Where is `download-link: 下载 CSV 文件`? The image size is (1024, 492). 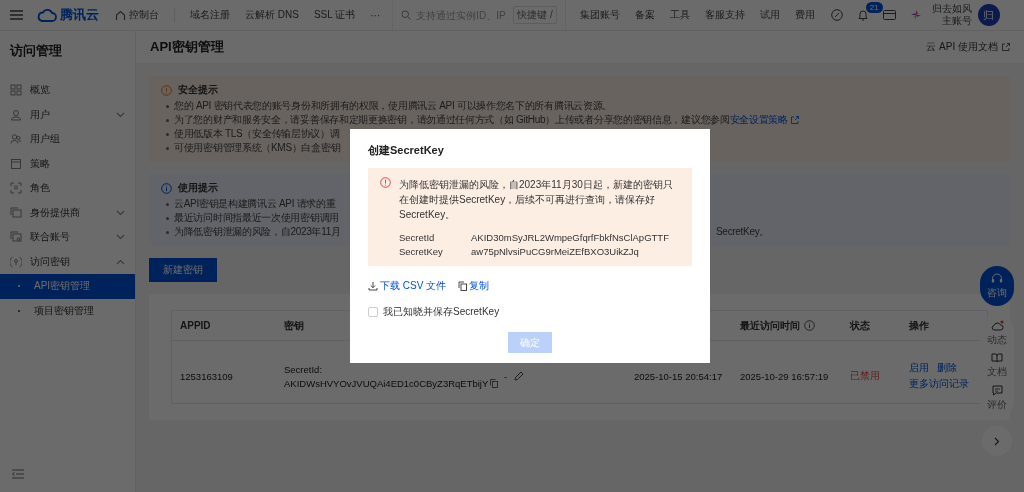
download-link: 下载 CSV 文件 is located at coordinates (413, 286).